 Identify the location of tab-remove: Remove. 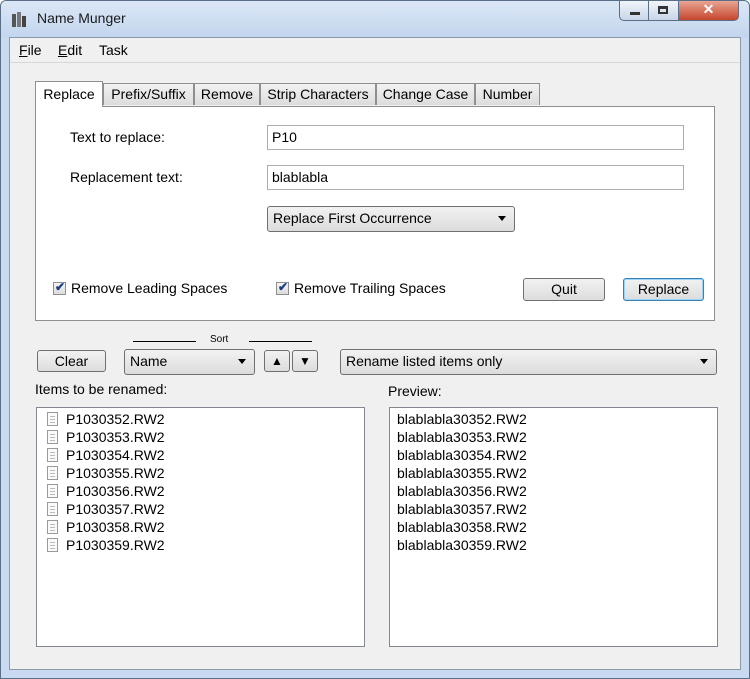
(227, 94).